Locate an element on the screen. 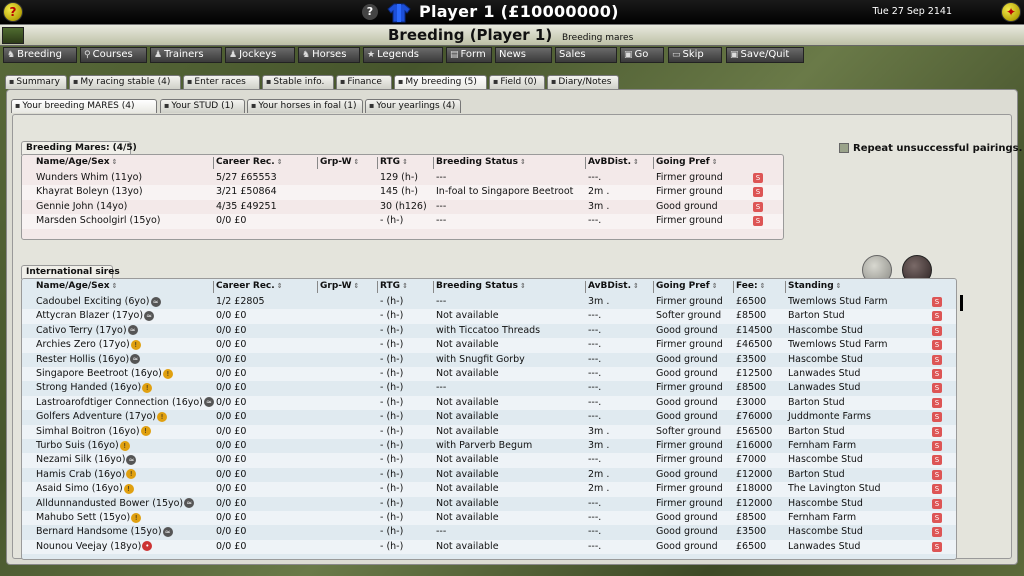  sires-header-5: AvBDist. ⇕ is located at coordinates (613, 286).